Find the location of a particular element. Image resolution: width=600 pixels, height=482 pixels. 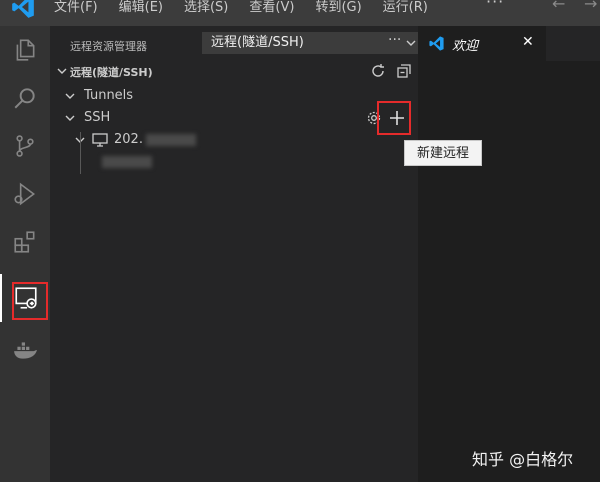

add-remote-tooltip: 新建远程 is located at coordinates (443, 153).